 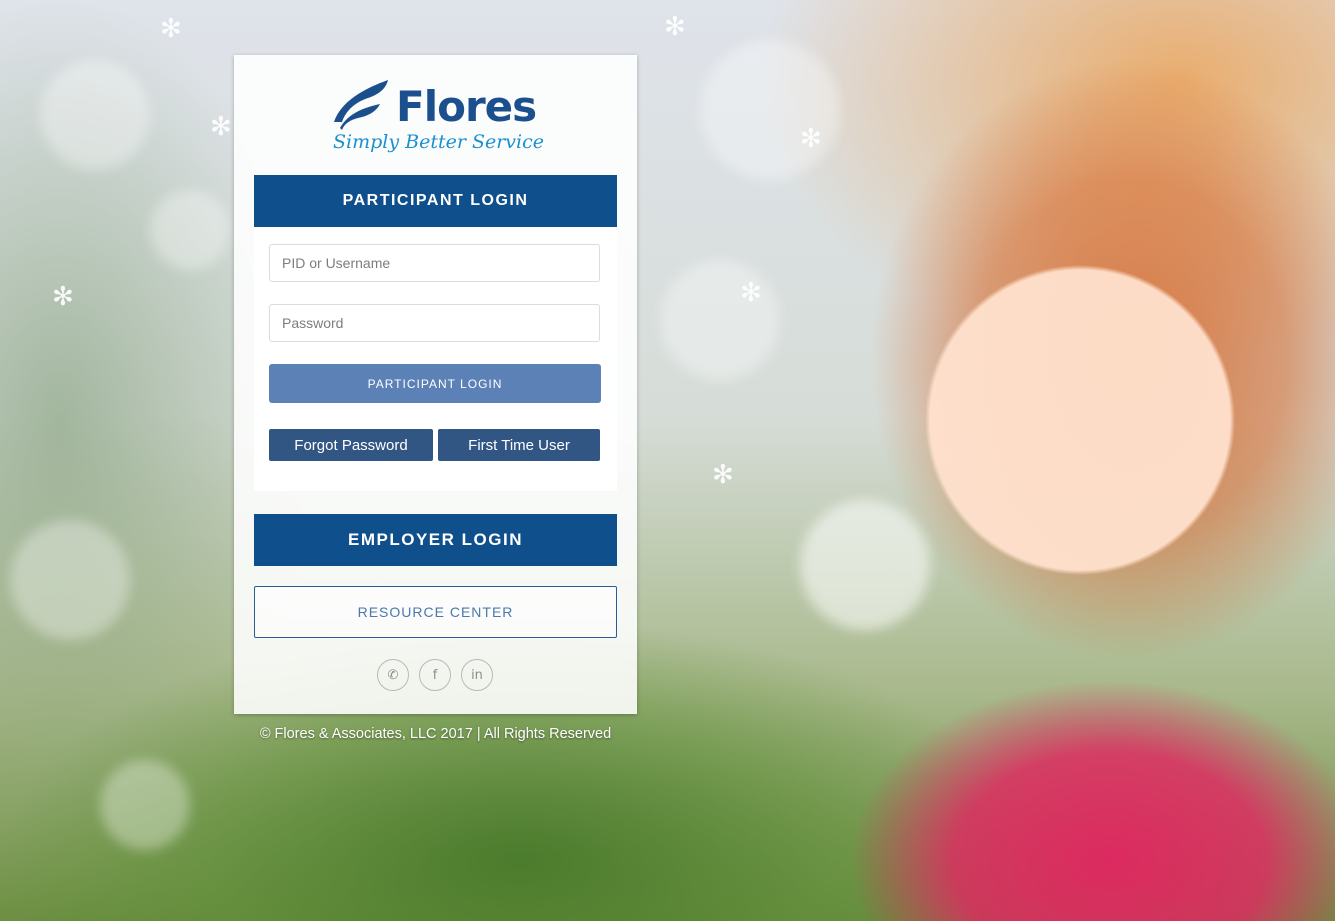 What do you see at coordinates (466, 106) in the screenshot?
I see `brand-name: Flores` at bounding box center [466, 106].